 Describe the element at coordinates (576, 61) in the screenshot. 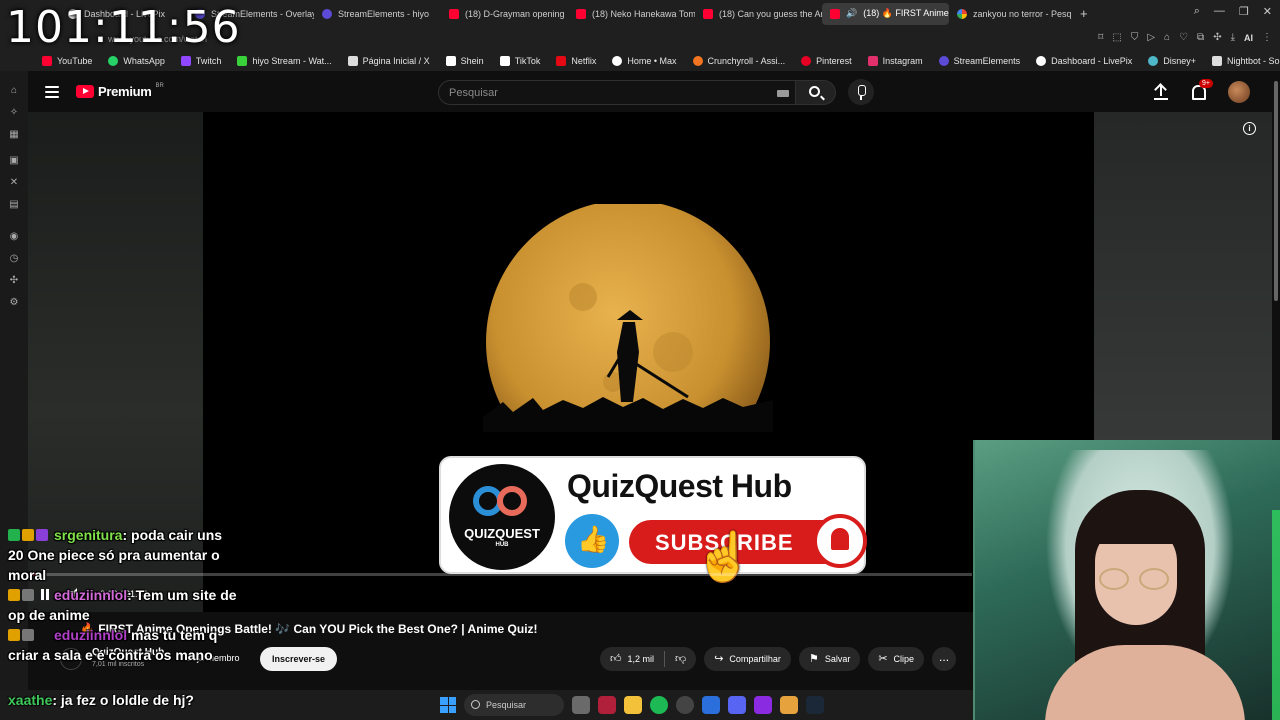

I see `bookmark-netflix: Netflix` at that location.